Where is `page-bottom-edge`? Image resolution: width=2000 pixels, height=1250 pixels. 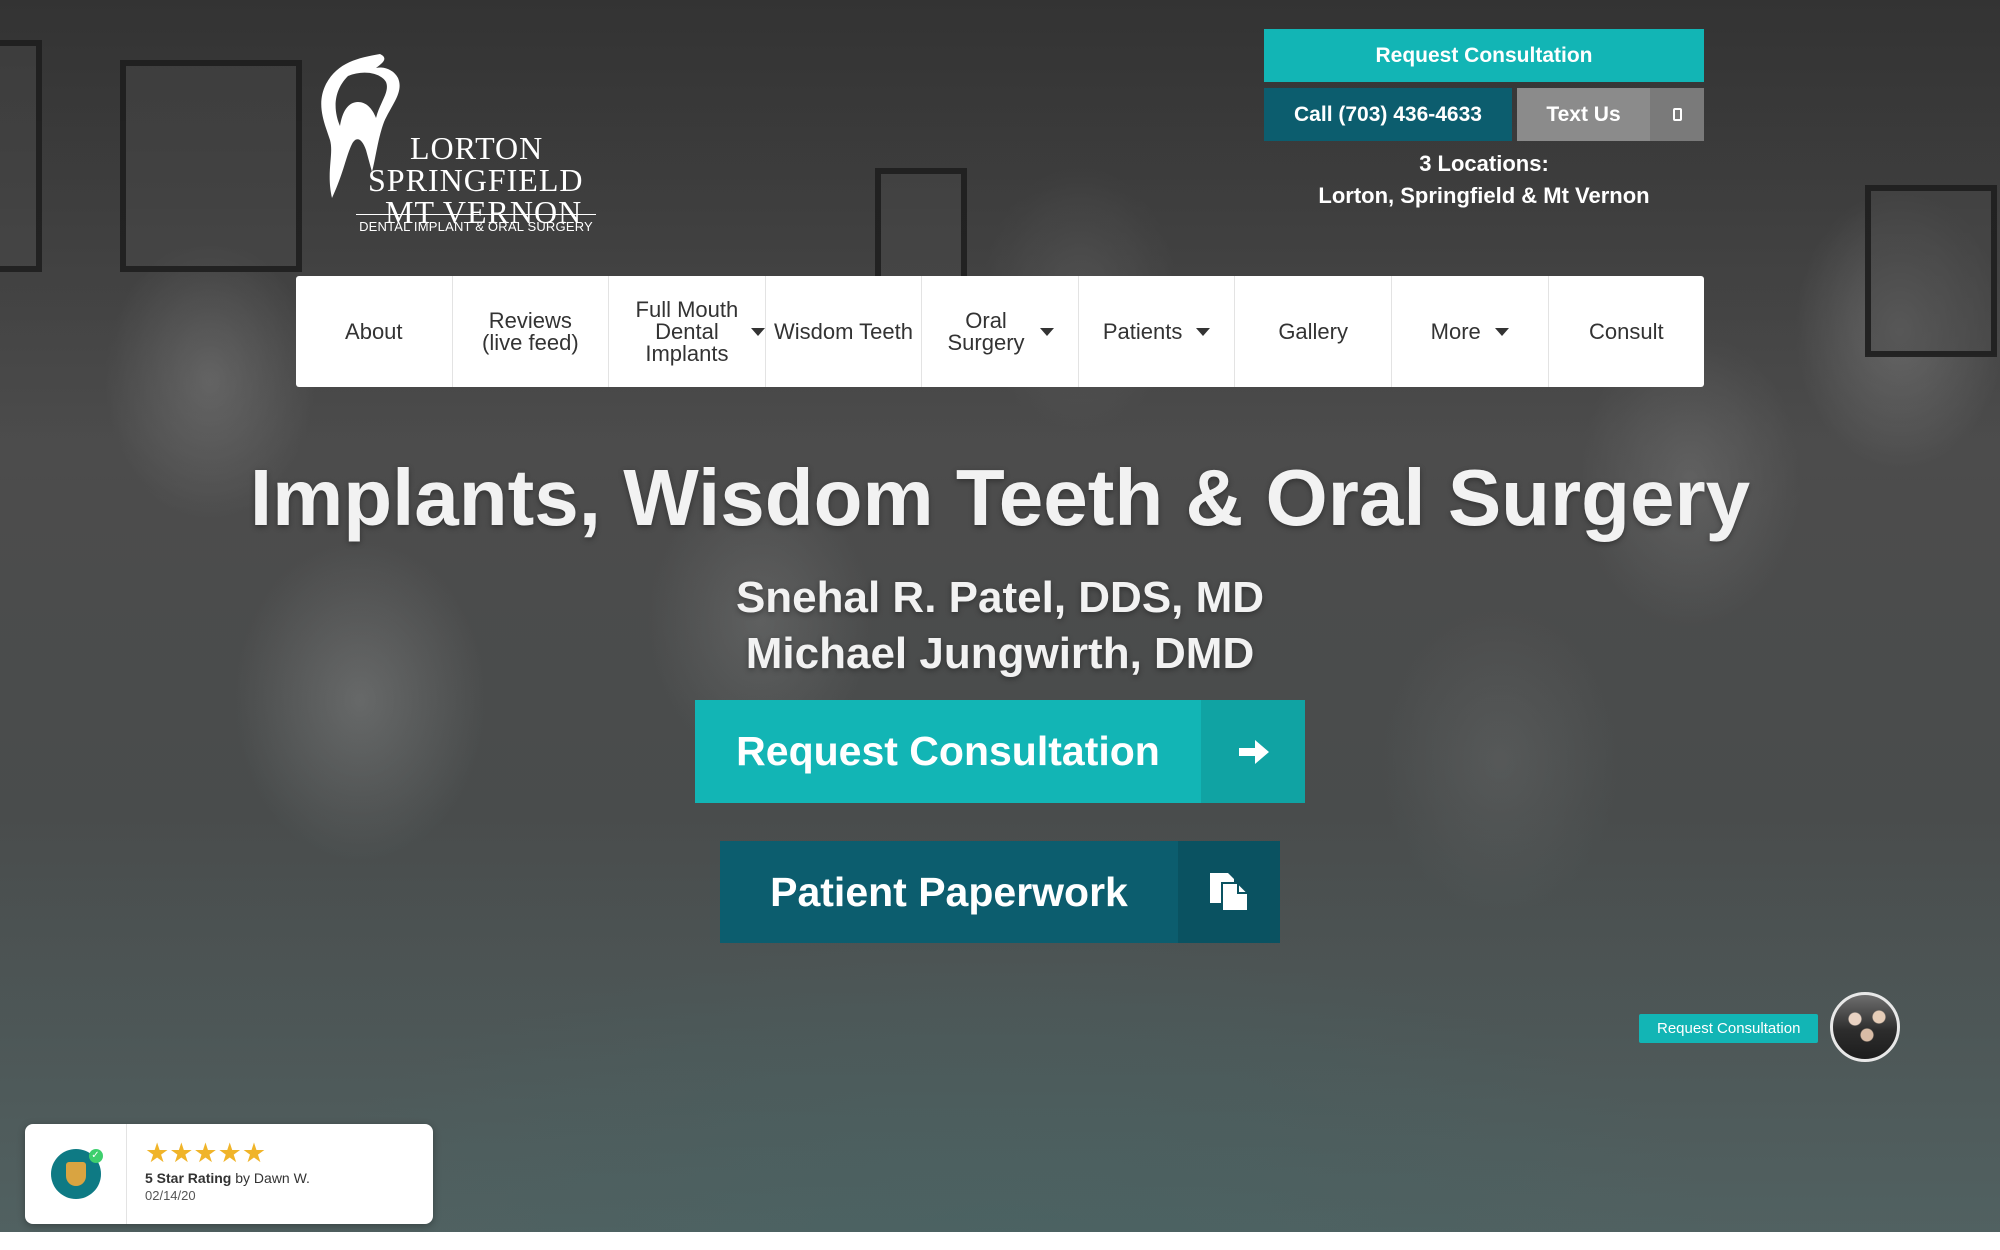
page-bottom-edge is located at coordinates (1000, 1241).